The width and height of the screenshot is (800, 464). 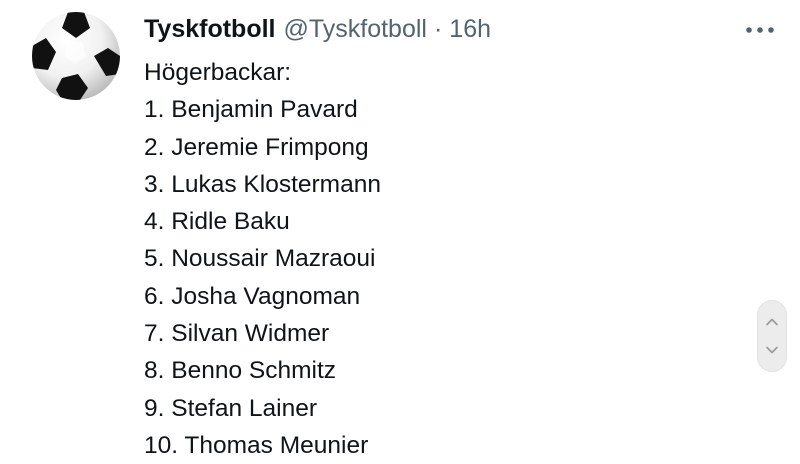 I want to click on tweet-header: Tyskfotboll @Tyskfotboll · 16h, so click(x=317, y=29).